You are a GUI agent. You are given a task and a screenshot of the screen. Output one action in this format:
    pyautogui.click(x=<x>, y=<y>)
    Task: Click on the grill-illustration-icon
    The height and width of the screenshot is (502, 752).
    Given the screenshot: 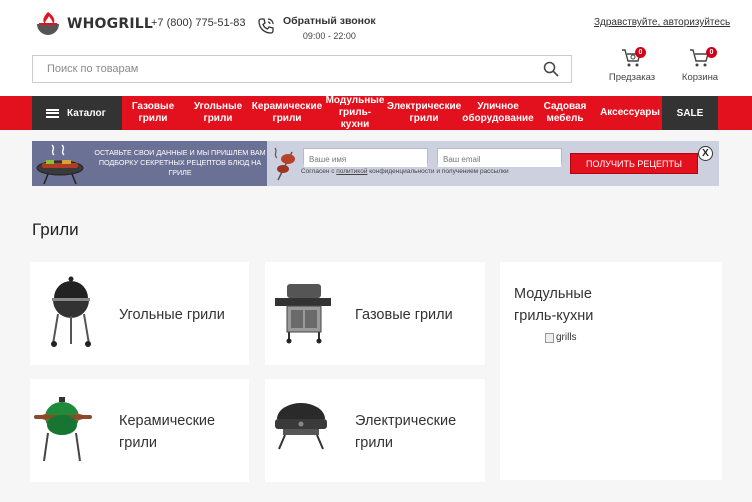 What is the action you would take?
    pyautogui.click(x=60, y=164)
    